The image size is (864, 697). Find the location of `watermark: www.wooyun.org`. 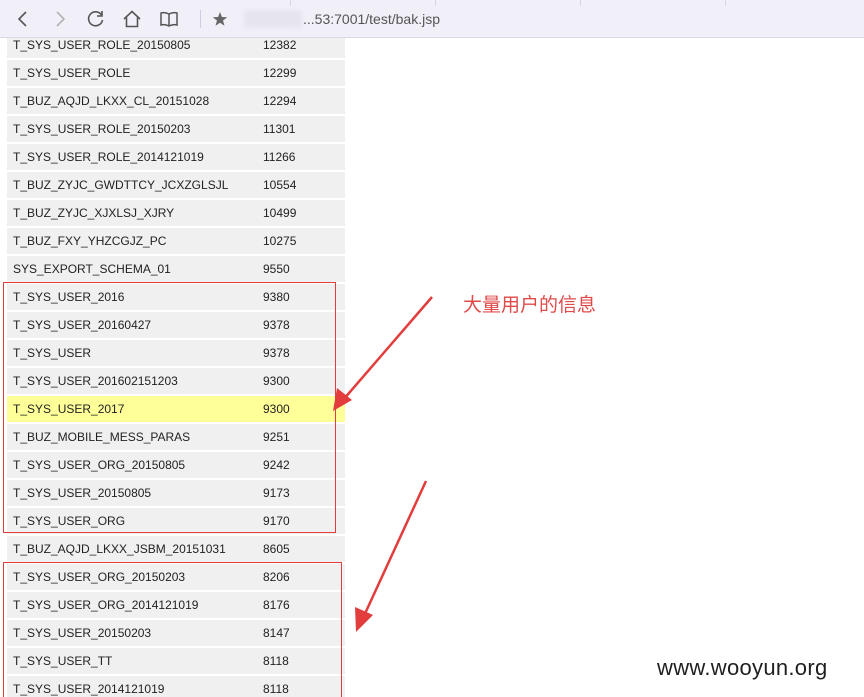

watermark: www.wooyun.org is located at coordinates (742, 667).